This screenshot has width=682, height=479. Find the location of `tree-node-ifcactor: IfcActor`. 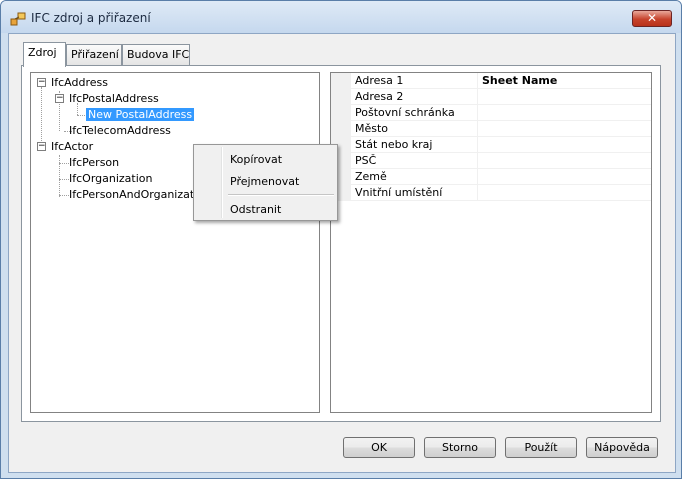

tree-node-ifcactor: IfcActor is located at coordinates (72, 146).